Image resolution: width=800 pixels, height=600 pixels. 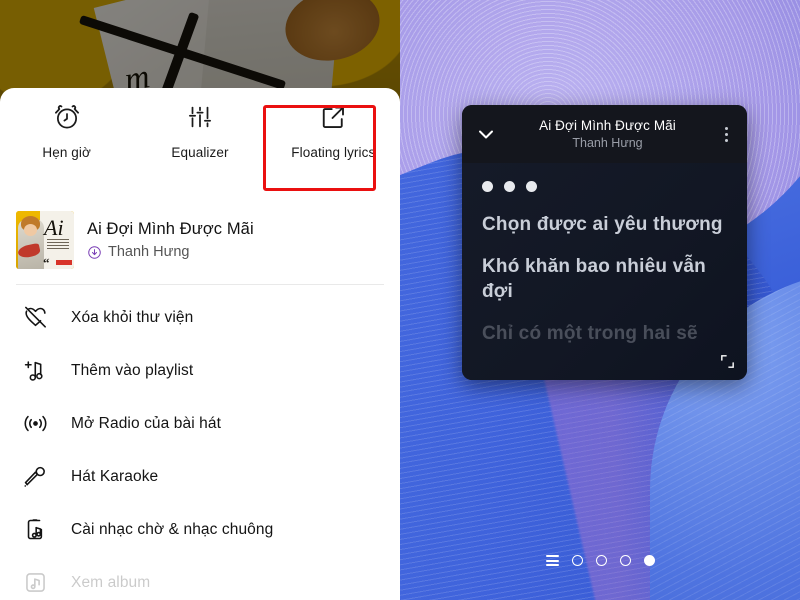 What do you see at coordinates (604, 186) in the screenshot?
I see `lyrics-loading-dots` at bounding box center [604, 186].